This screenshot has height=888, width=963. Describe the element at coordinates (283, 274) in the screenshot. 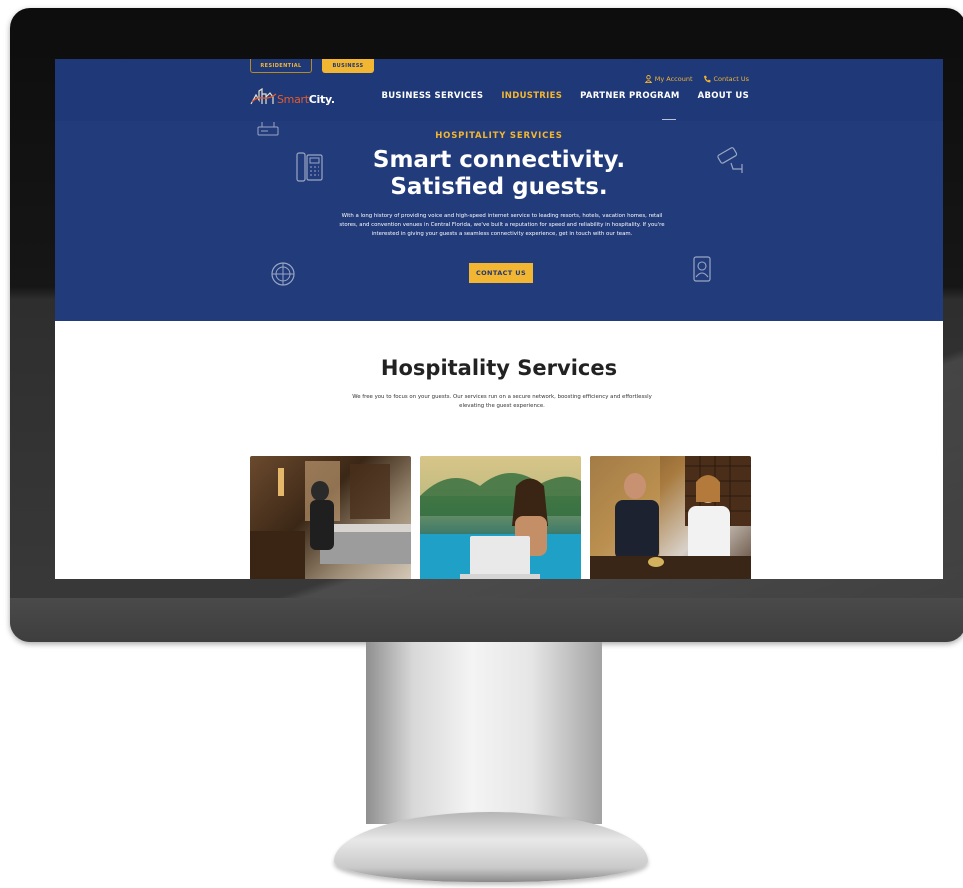

I see `globe-icon` at that location.